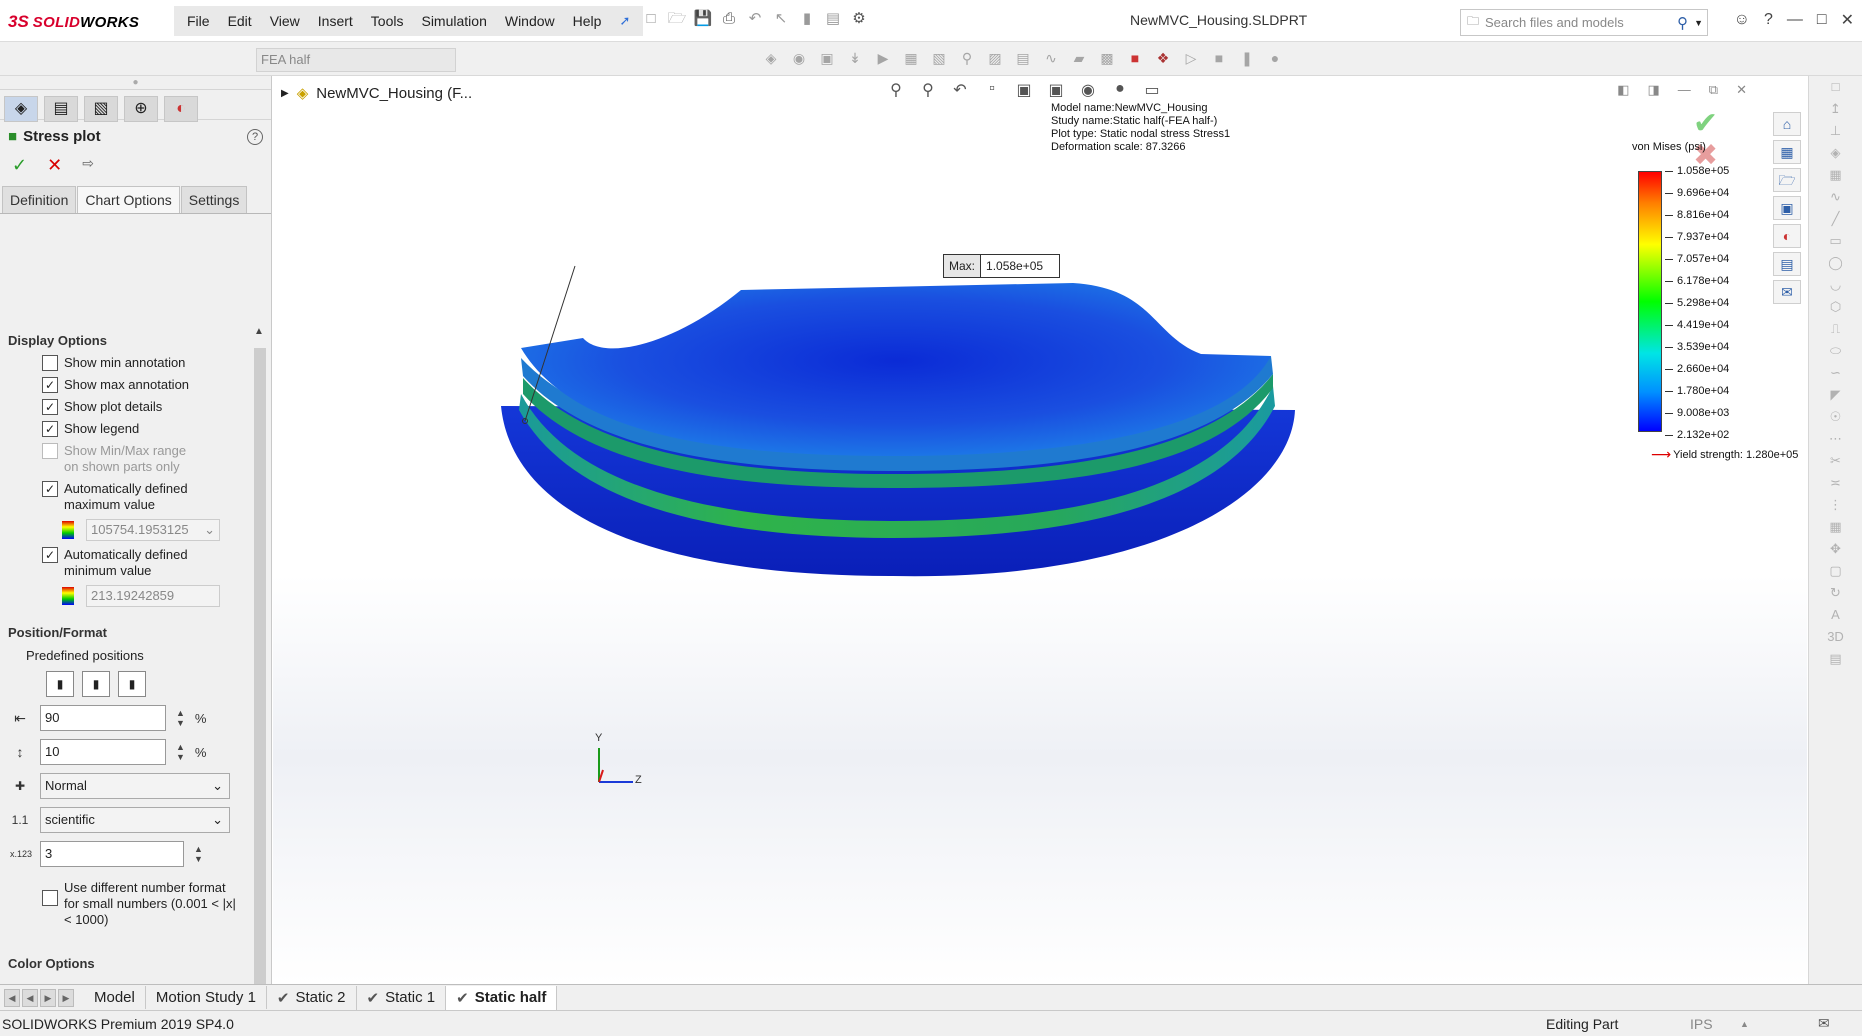  I want to click on rectangle-icon: ▭, so click(1835, 241).